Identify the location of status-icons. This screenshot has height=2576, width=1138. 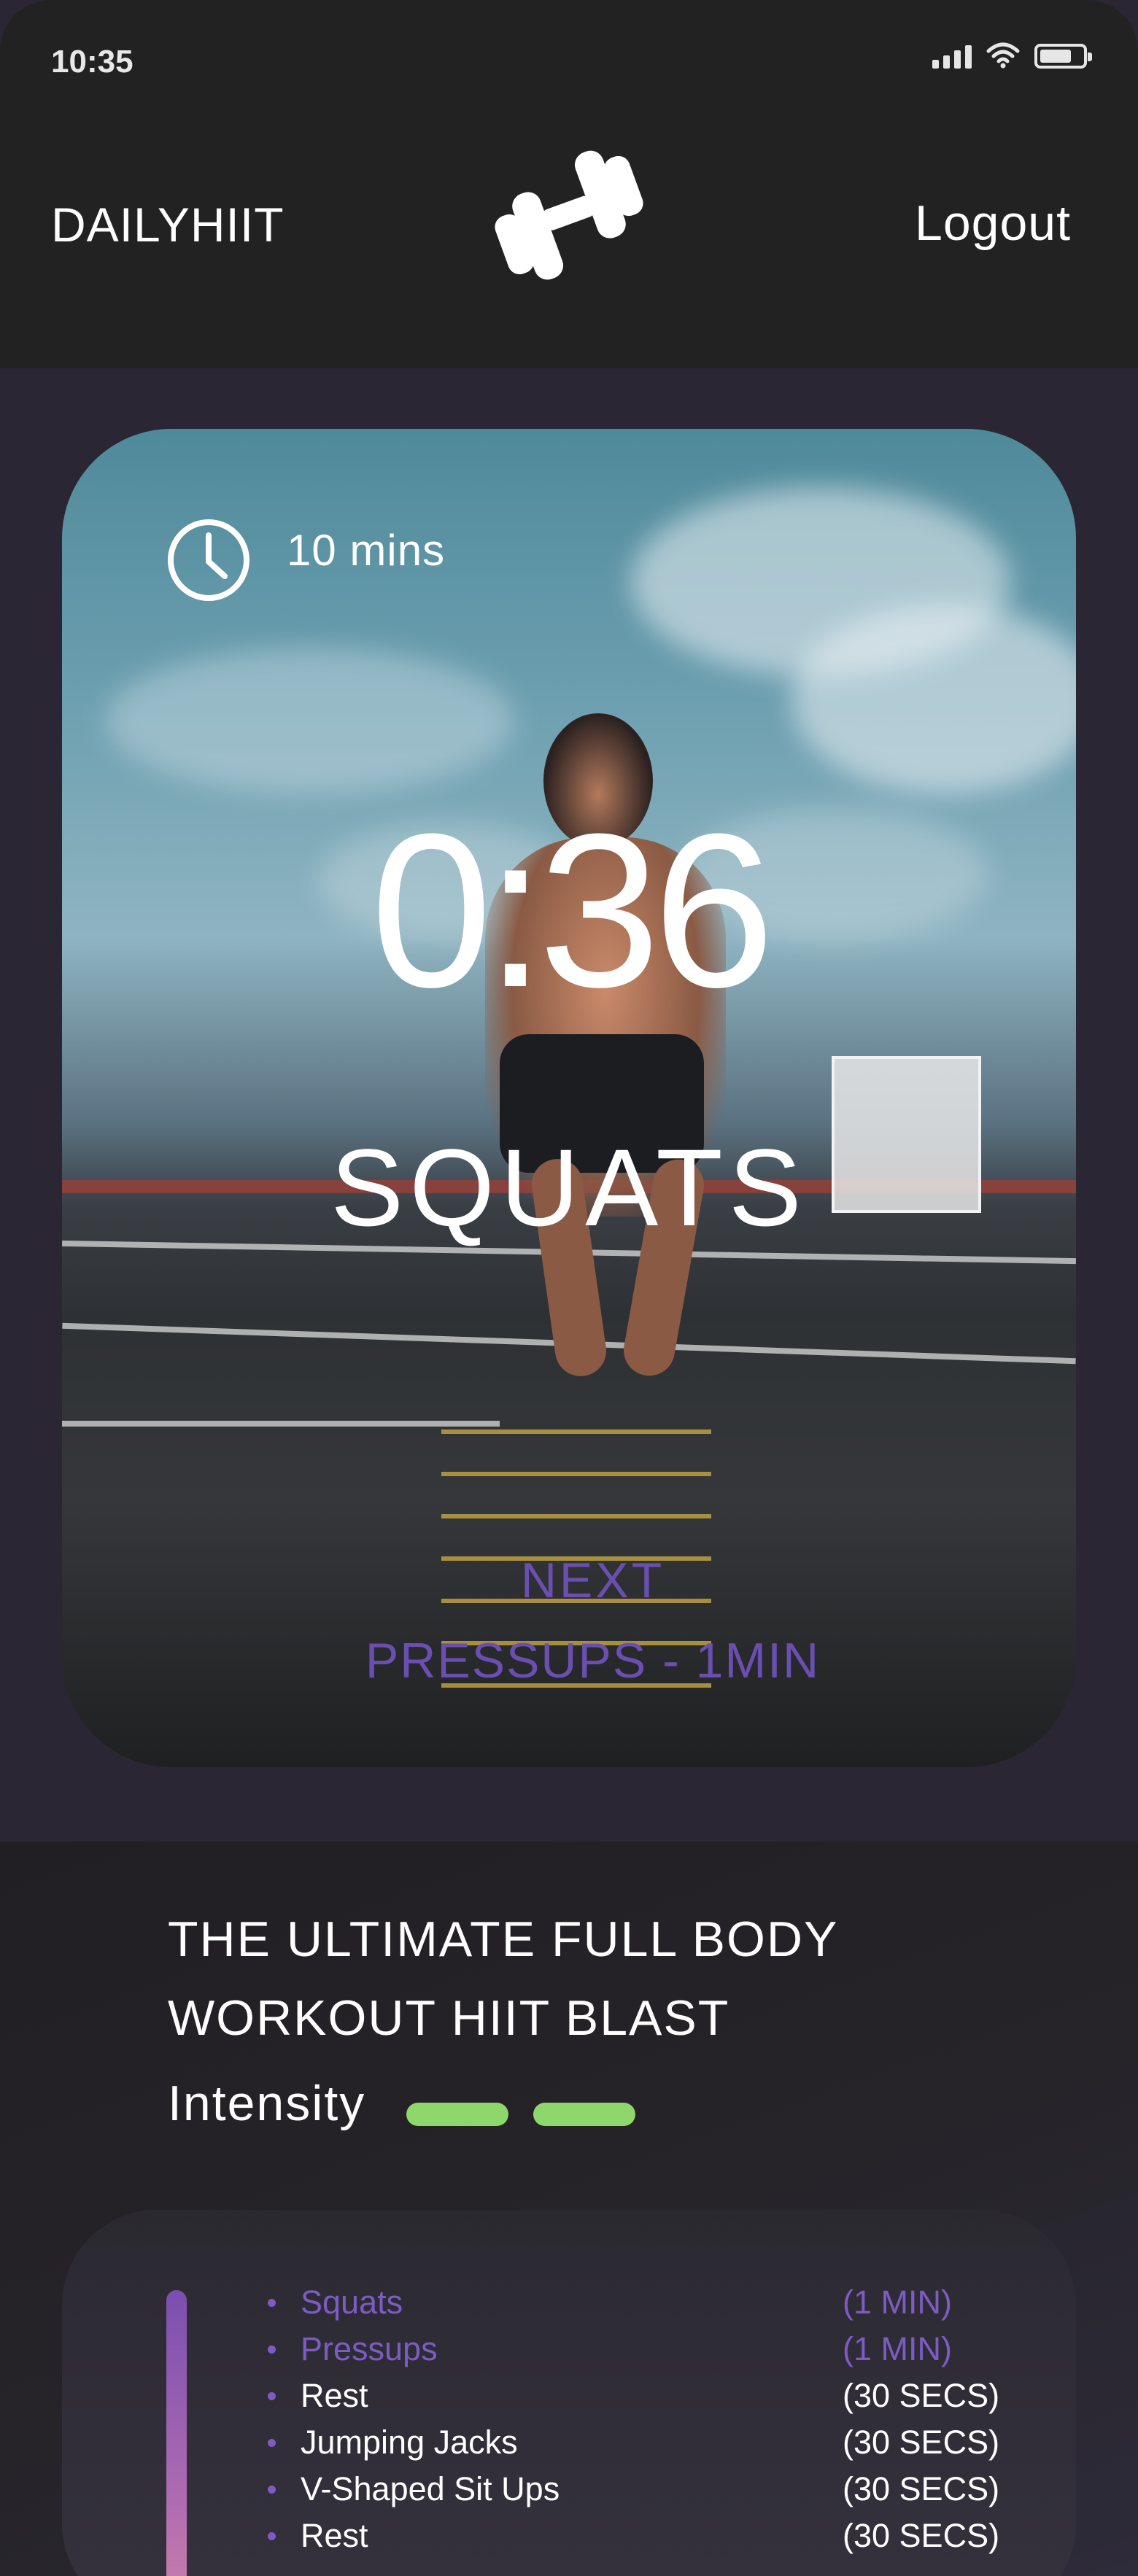
(1012, 55).